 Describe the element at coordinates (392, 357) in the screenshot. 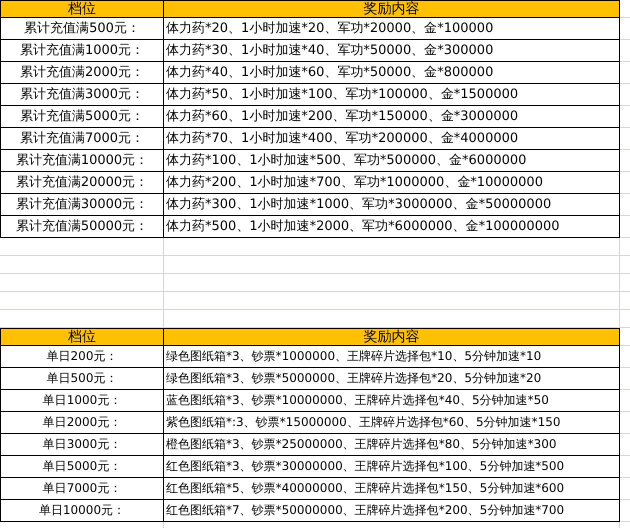

I see `table-cell: 绿色图纸箱*3、钞票*1000000、王牌碎片选择包*10、5分钟加速*10` at that location.